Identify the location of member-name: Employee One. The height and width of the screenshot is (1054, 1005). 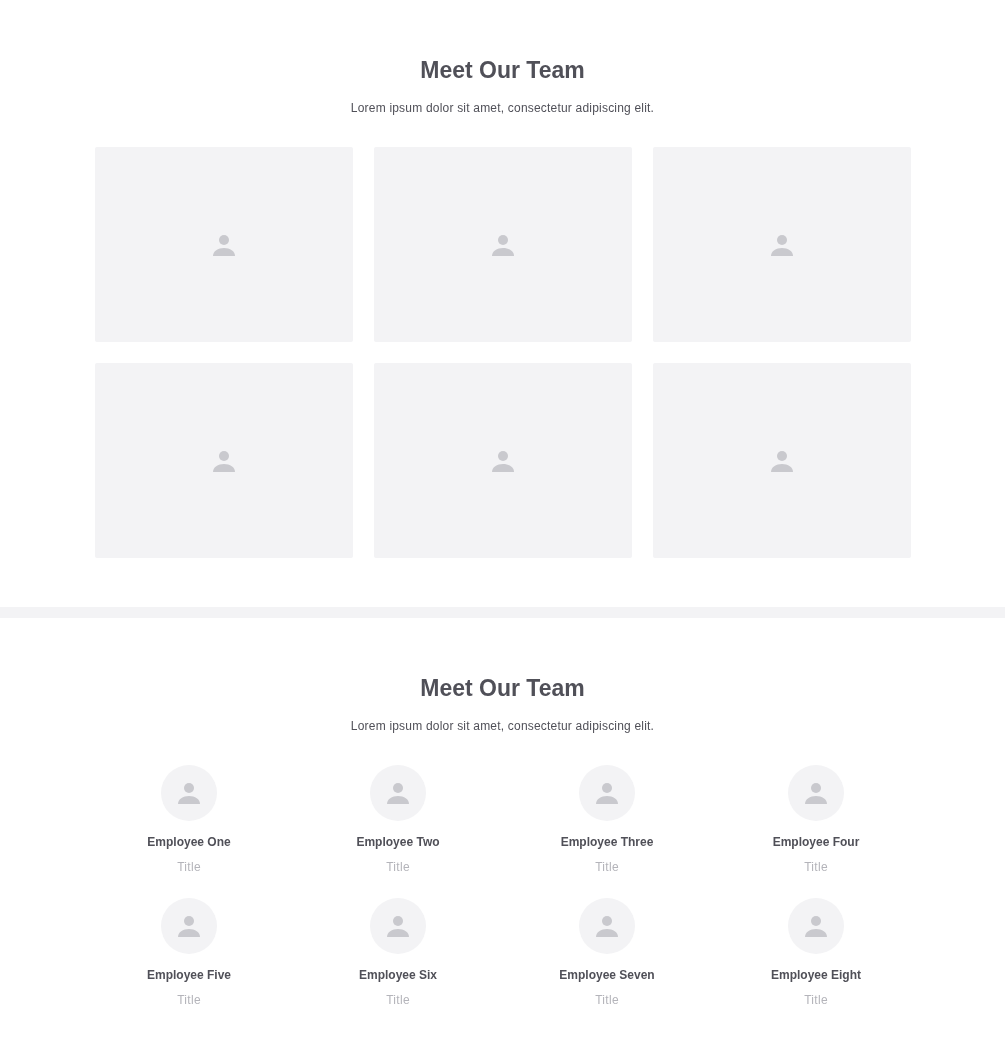
(189, 842).